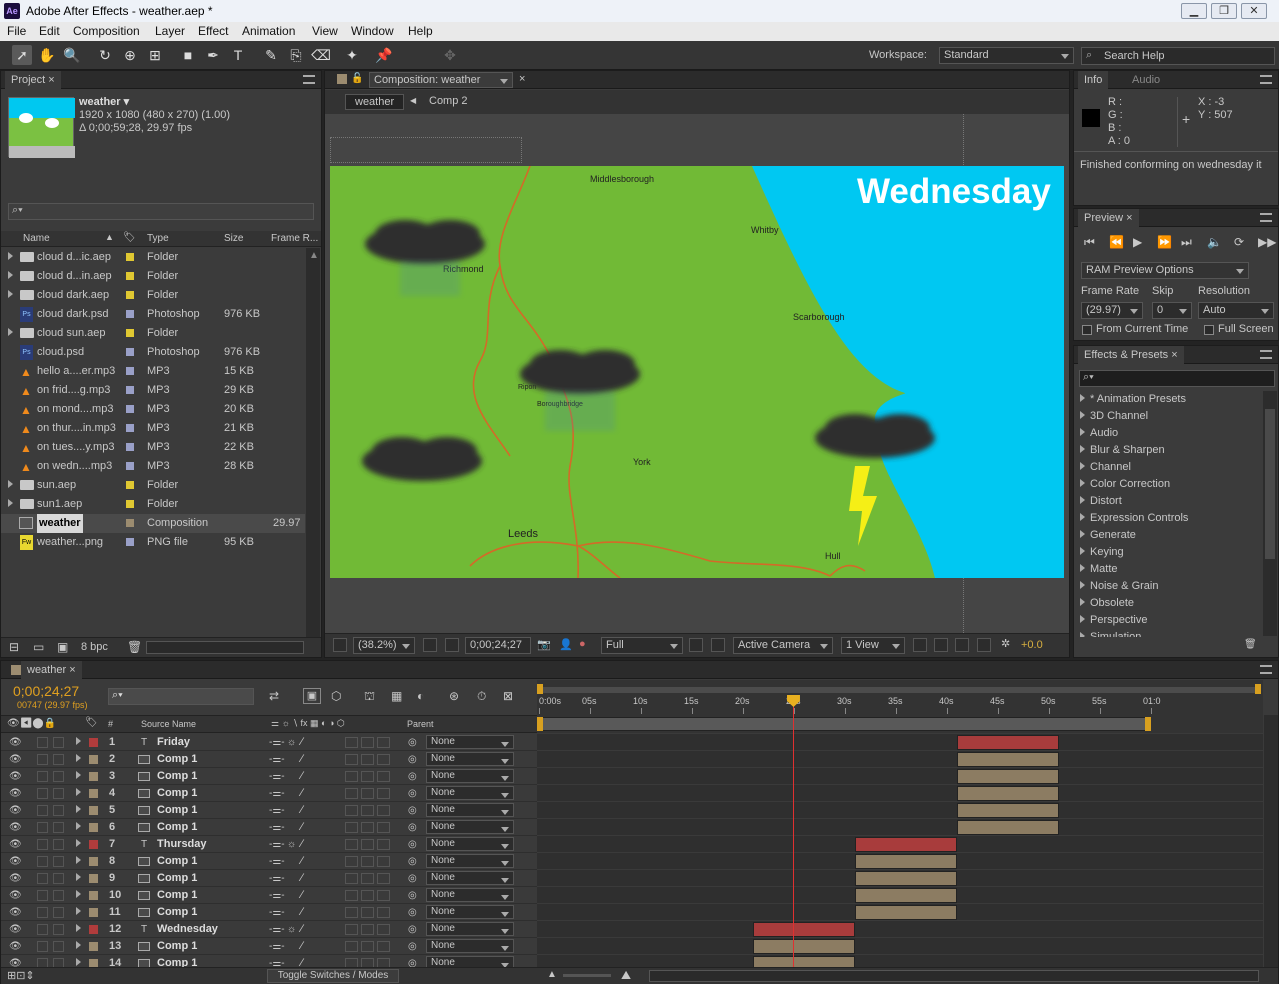 Image resolution: width=1279 pixels, height=984 pixels. Describe the element at coordinates (340, 645) in the screenshot. I see `always-preview-icon` at that location.